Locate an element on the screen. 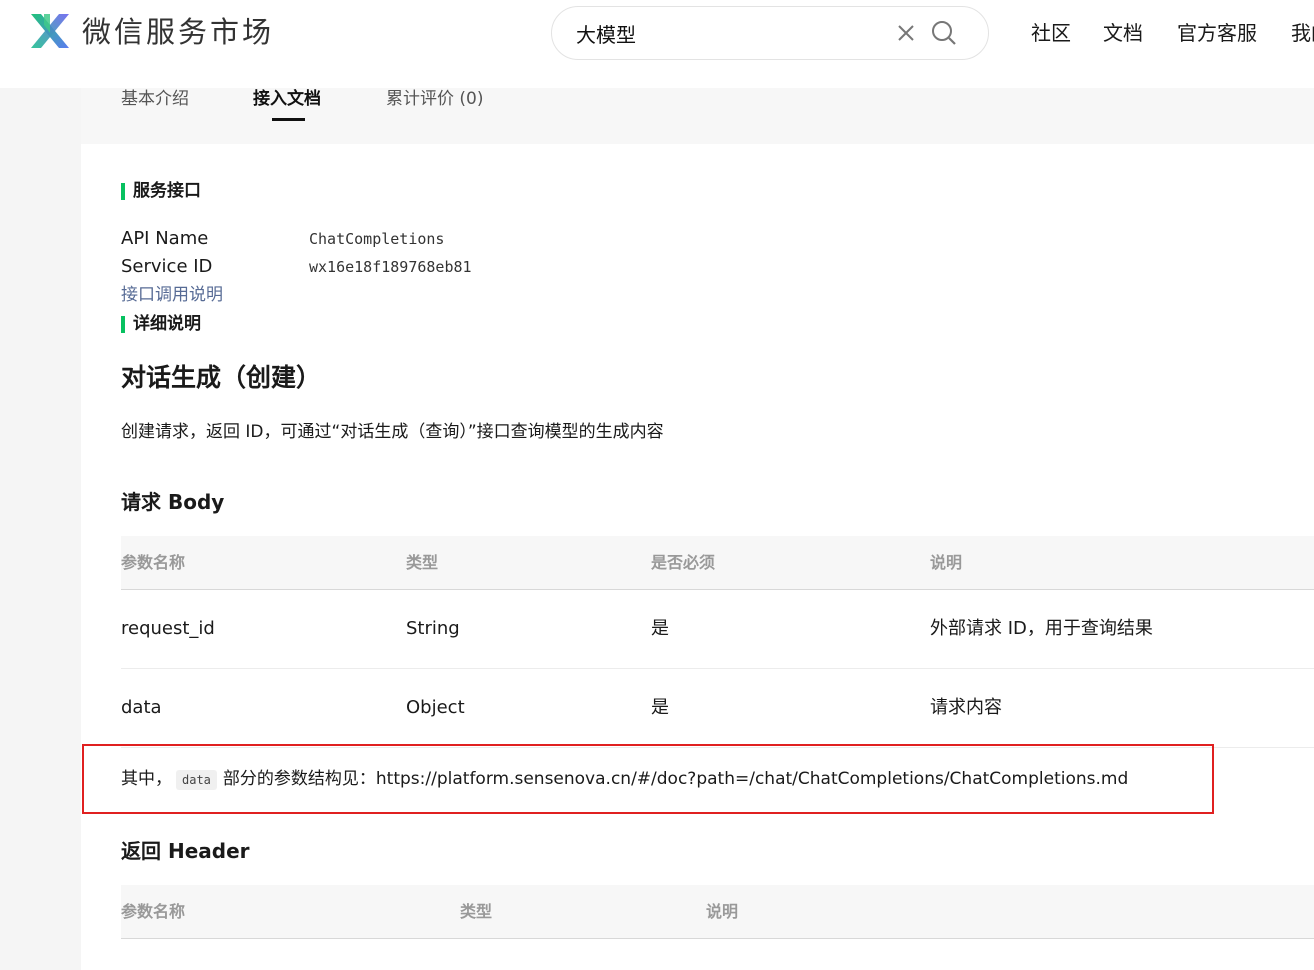 The image size is (1314, 970). tab-reviews: 累计评价 (0) is located at coordinates (434, 99).